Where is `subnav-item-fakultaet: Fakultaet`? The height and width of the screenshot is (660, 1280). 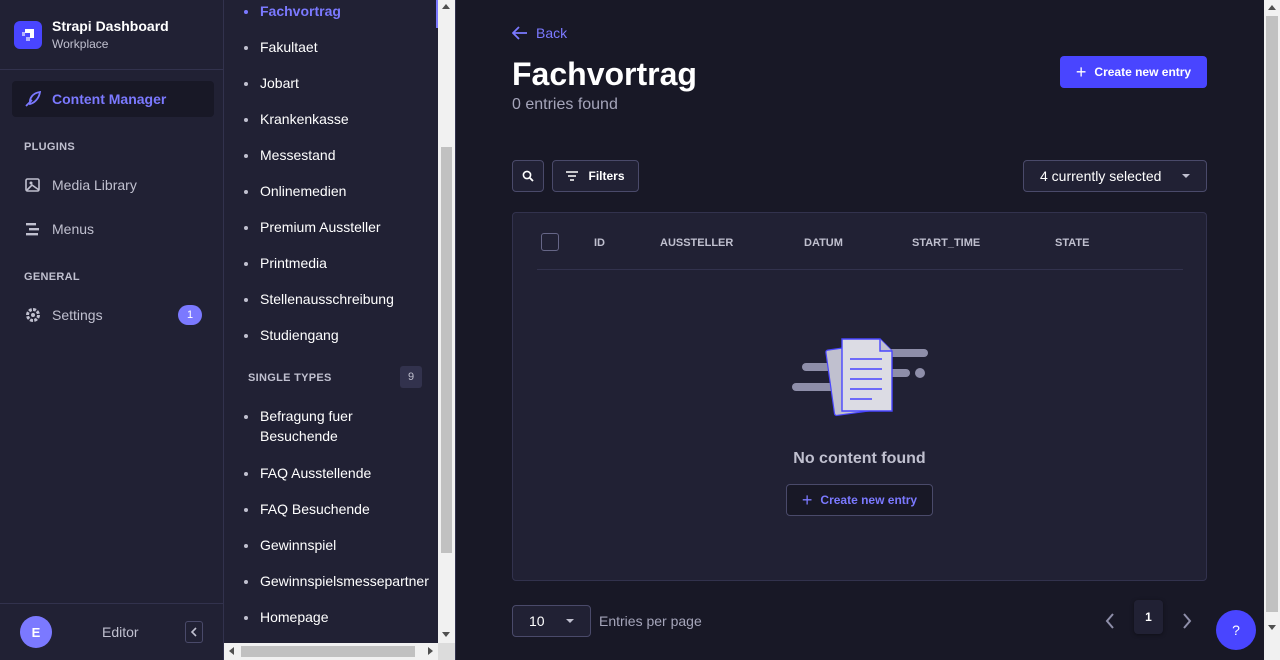
subnav-item-fakultaet: Fakultaet is located at coordinates (281, 47).